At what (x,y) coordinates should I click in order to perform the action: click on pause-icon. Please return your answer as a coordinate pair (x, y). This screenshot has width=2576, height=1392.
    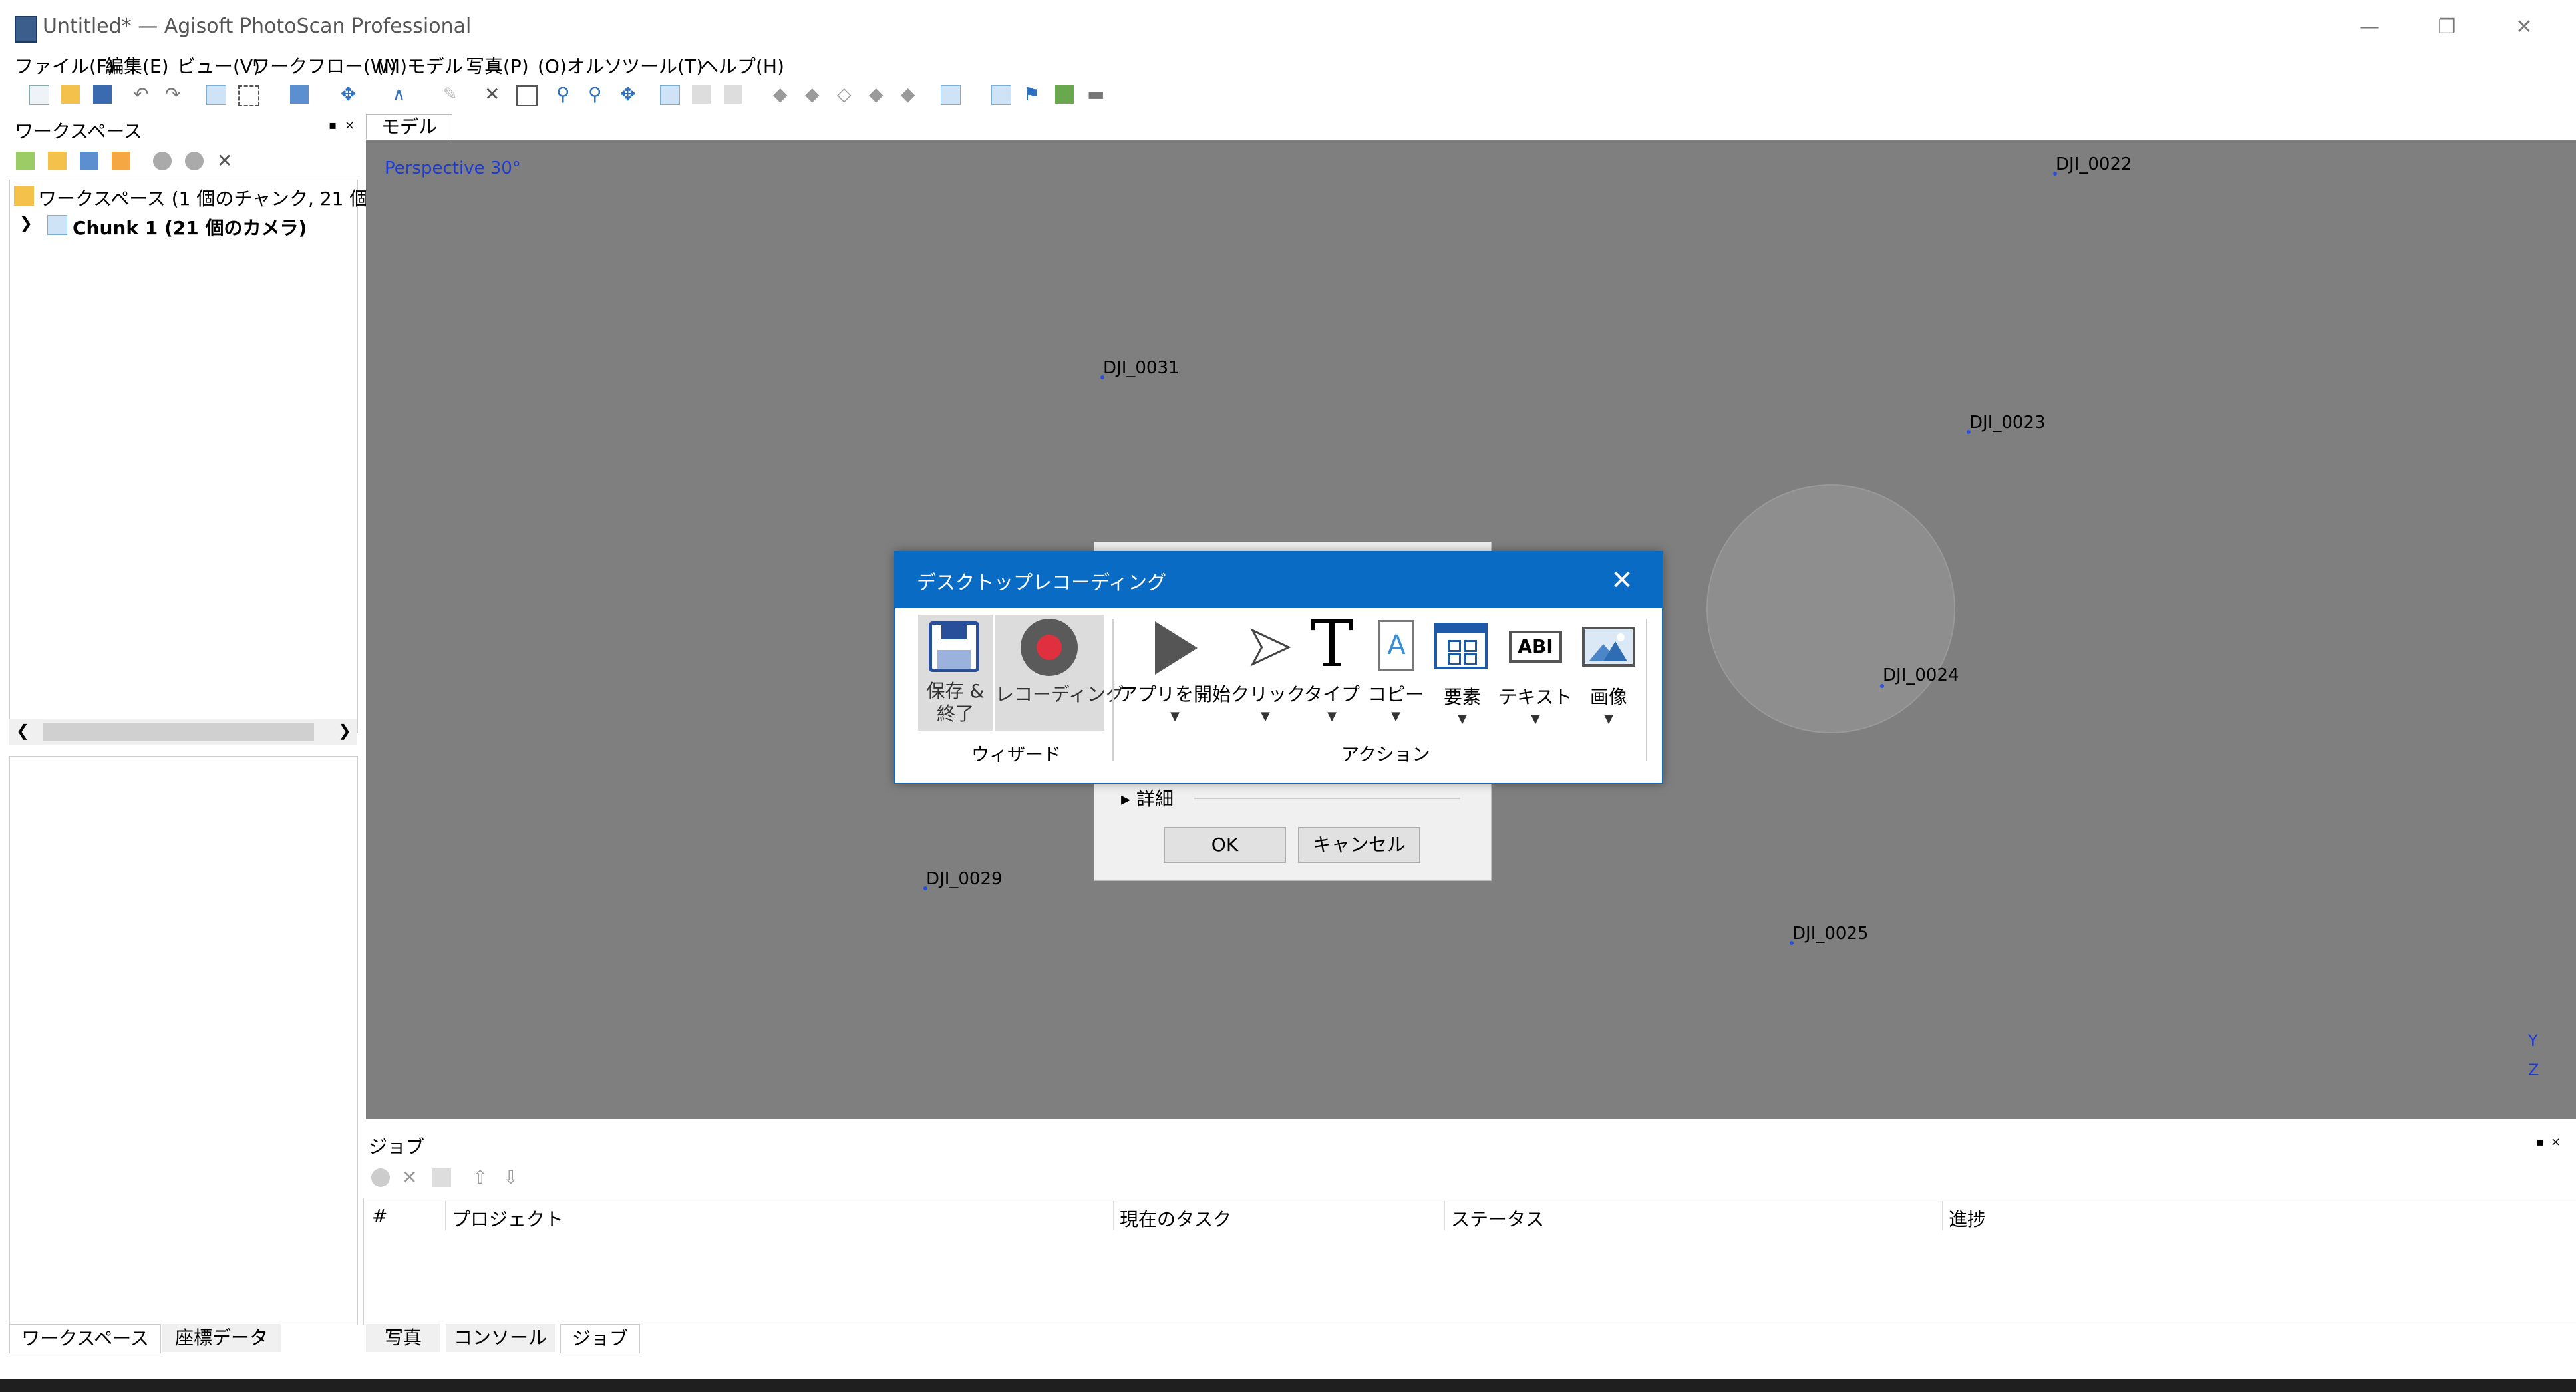
    Looking at the image, I should click on (380, 1177).